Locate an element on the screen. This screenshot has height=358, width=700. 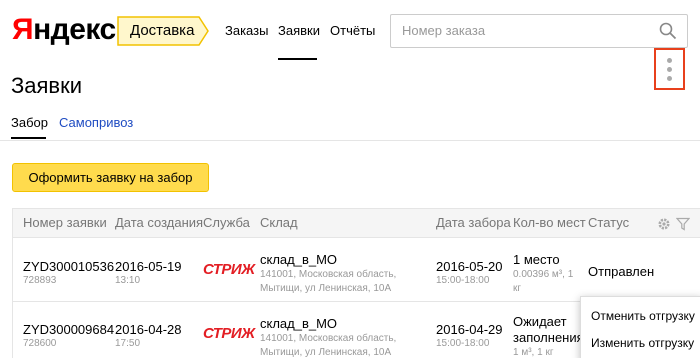
request-number: ZYD300010536 is located at coordinates (68, 267).